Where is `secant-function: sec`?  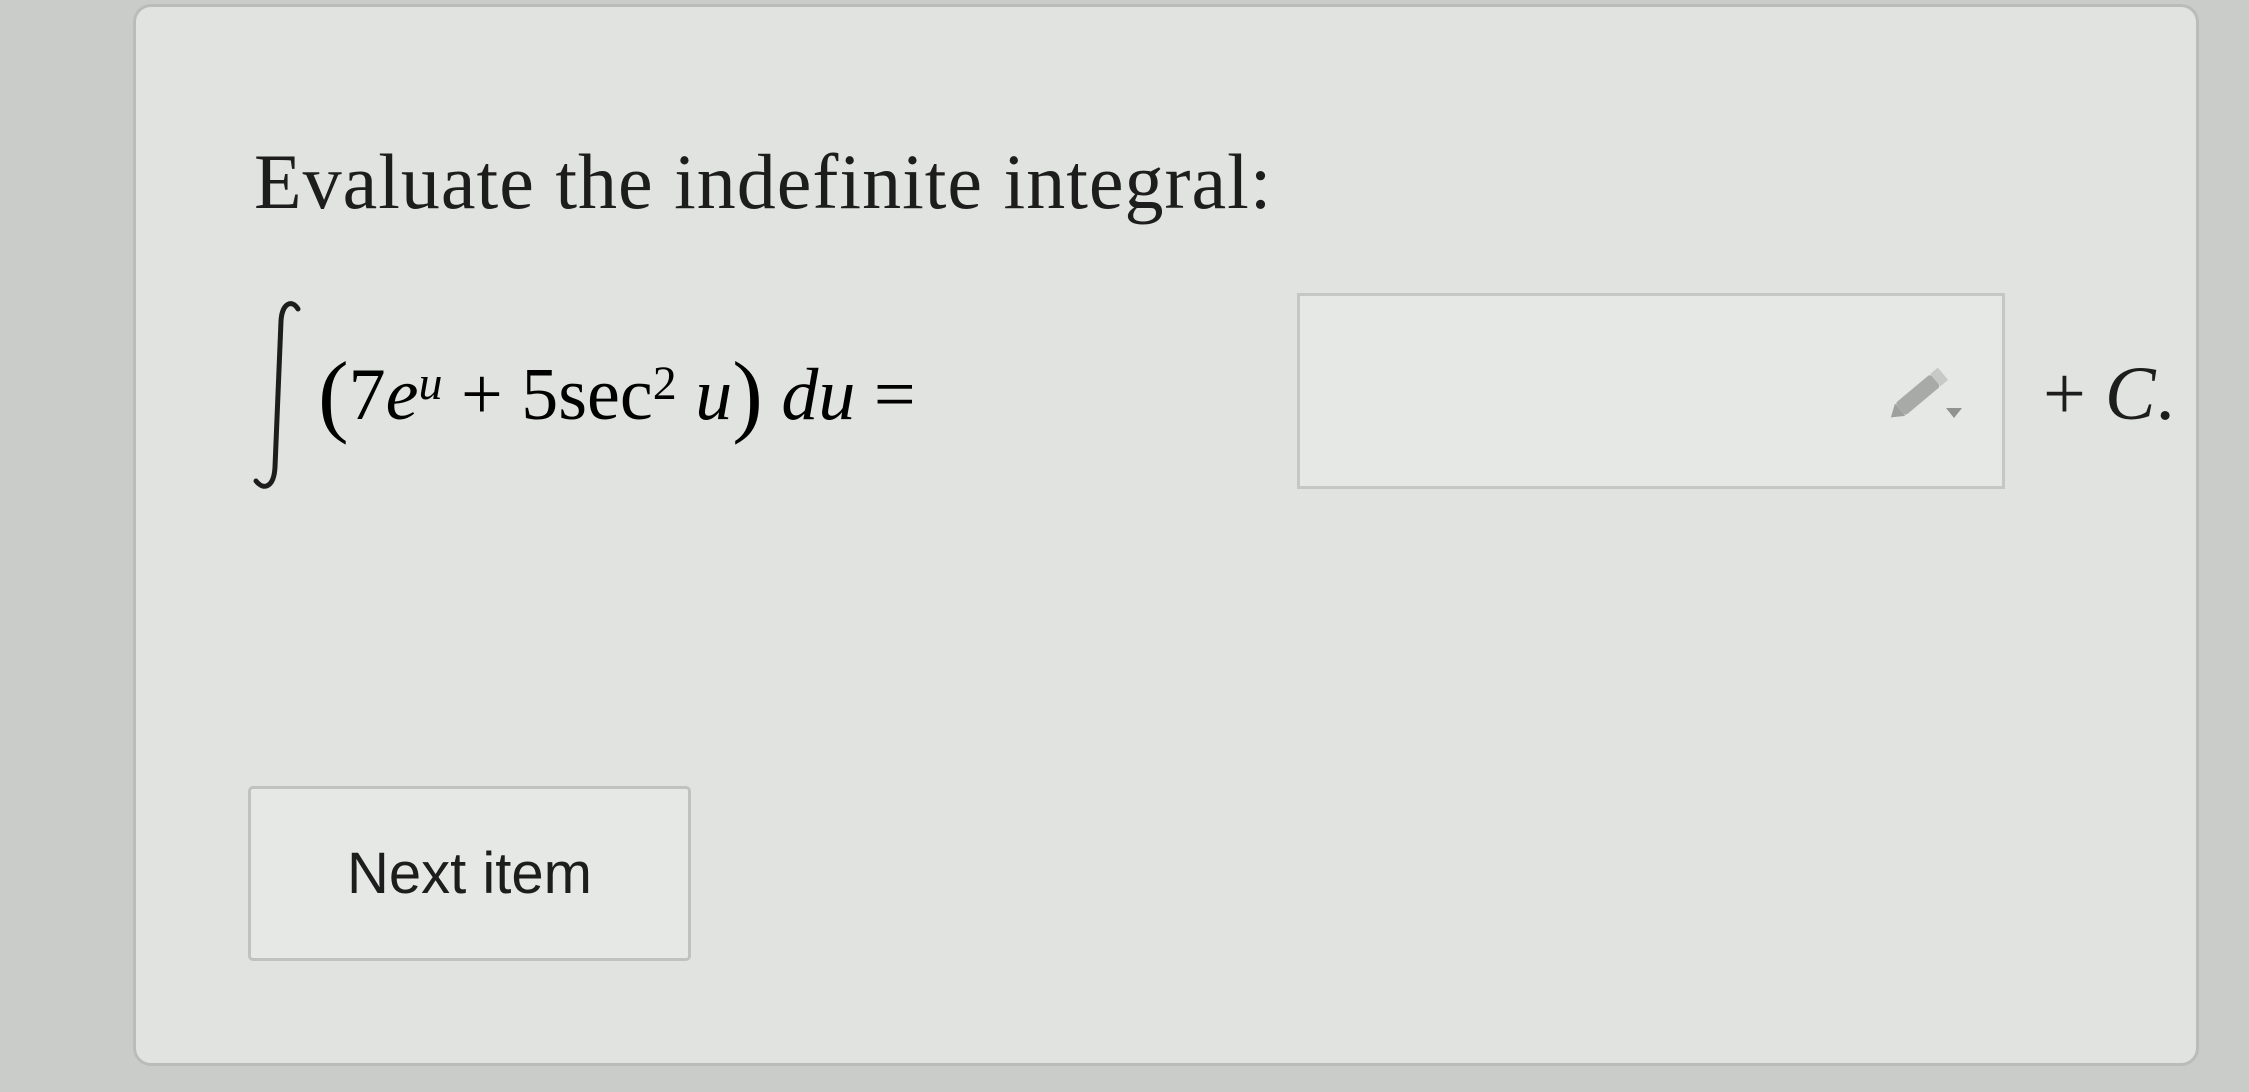
secant-function: sec is located at coordinates (605, 395).